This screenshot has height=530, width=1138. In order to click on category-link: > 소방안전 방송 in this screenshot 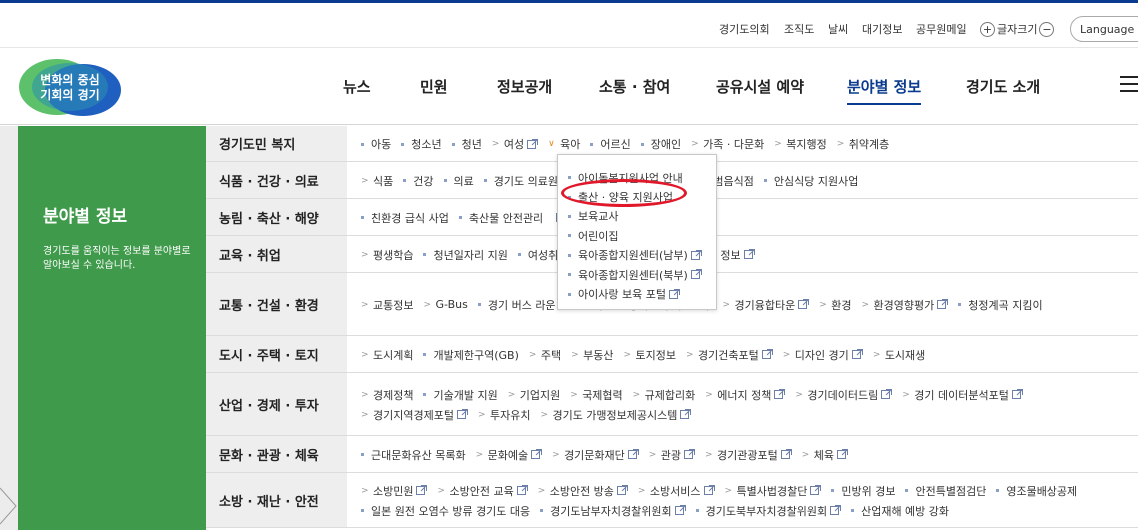, I will do `click(583, 491)`.